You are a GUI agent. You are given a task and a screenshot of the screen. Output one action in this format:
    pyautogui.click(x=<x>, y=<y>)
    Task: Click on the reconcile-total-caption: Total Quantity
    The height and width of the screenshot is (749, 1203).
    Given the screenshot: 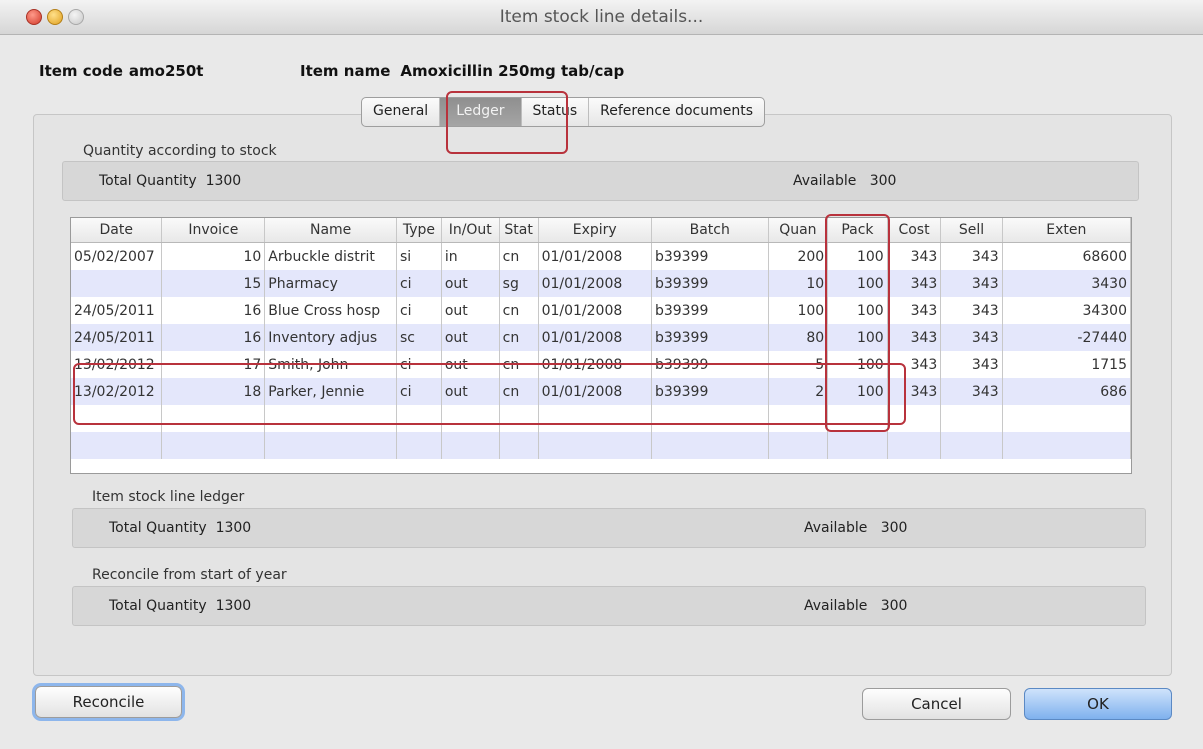 What is the action you would take?
    pyautogui.click(x=158, y=606)
    